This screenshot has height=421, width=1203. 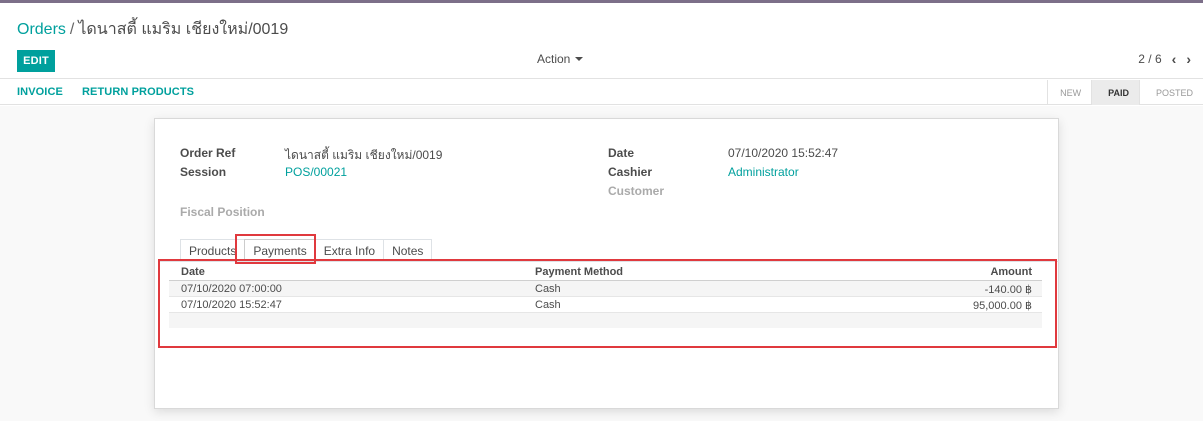 I want to click on status-bar: INVOICE RETURN PRODUCTS NEW PAID POSTED, so click(x=601, y=92).